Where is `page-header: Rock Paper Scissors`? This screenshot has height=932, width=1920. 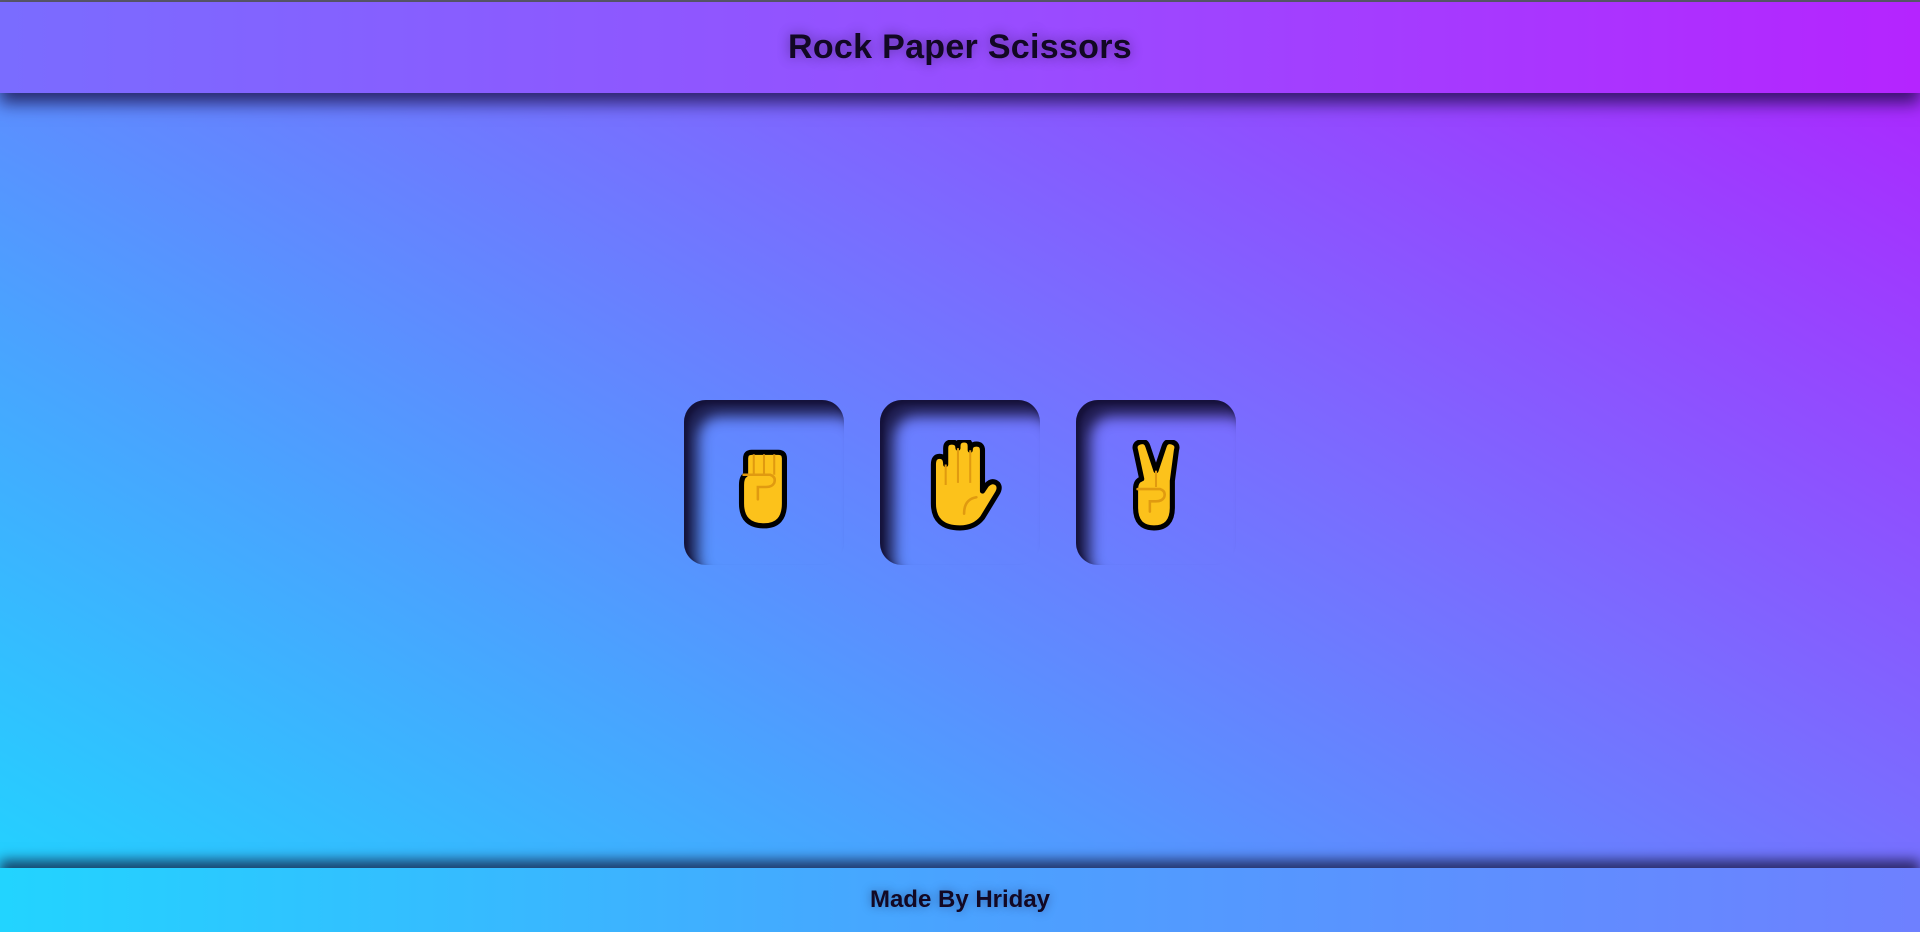
page-header: Rock Paper Scissors is located at coordinates (960, 47).